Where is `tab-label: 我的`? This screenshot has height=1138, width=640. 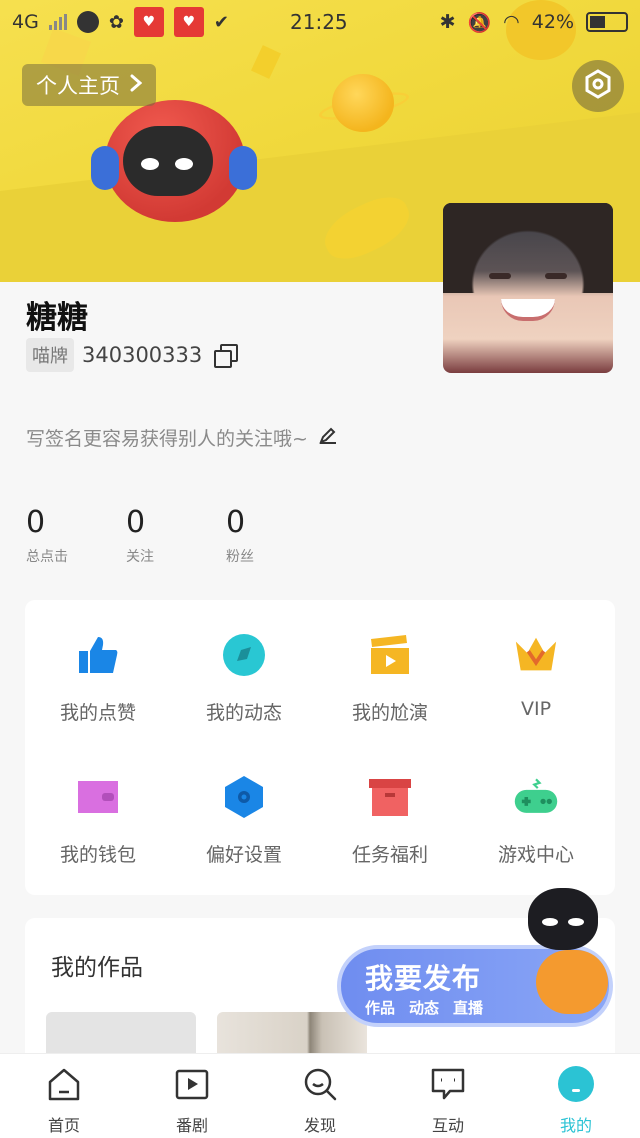 tab-label: 我的 is located at coordinates (575, 1125).